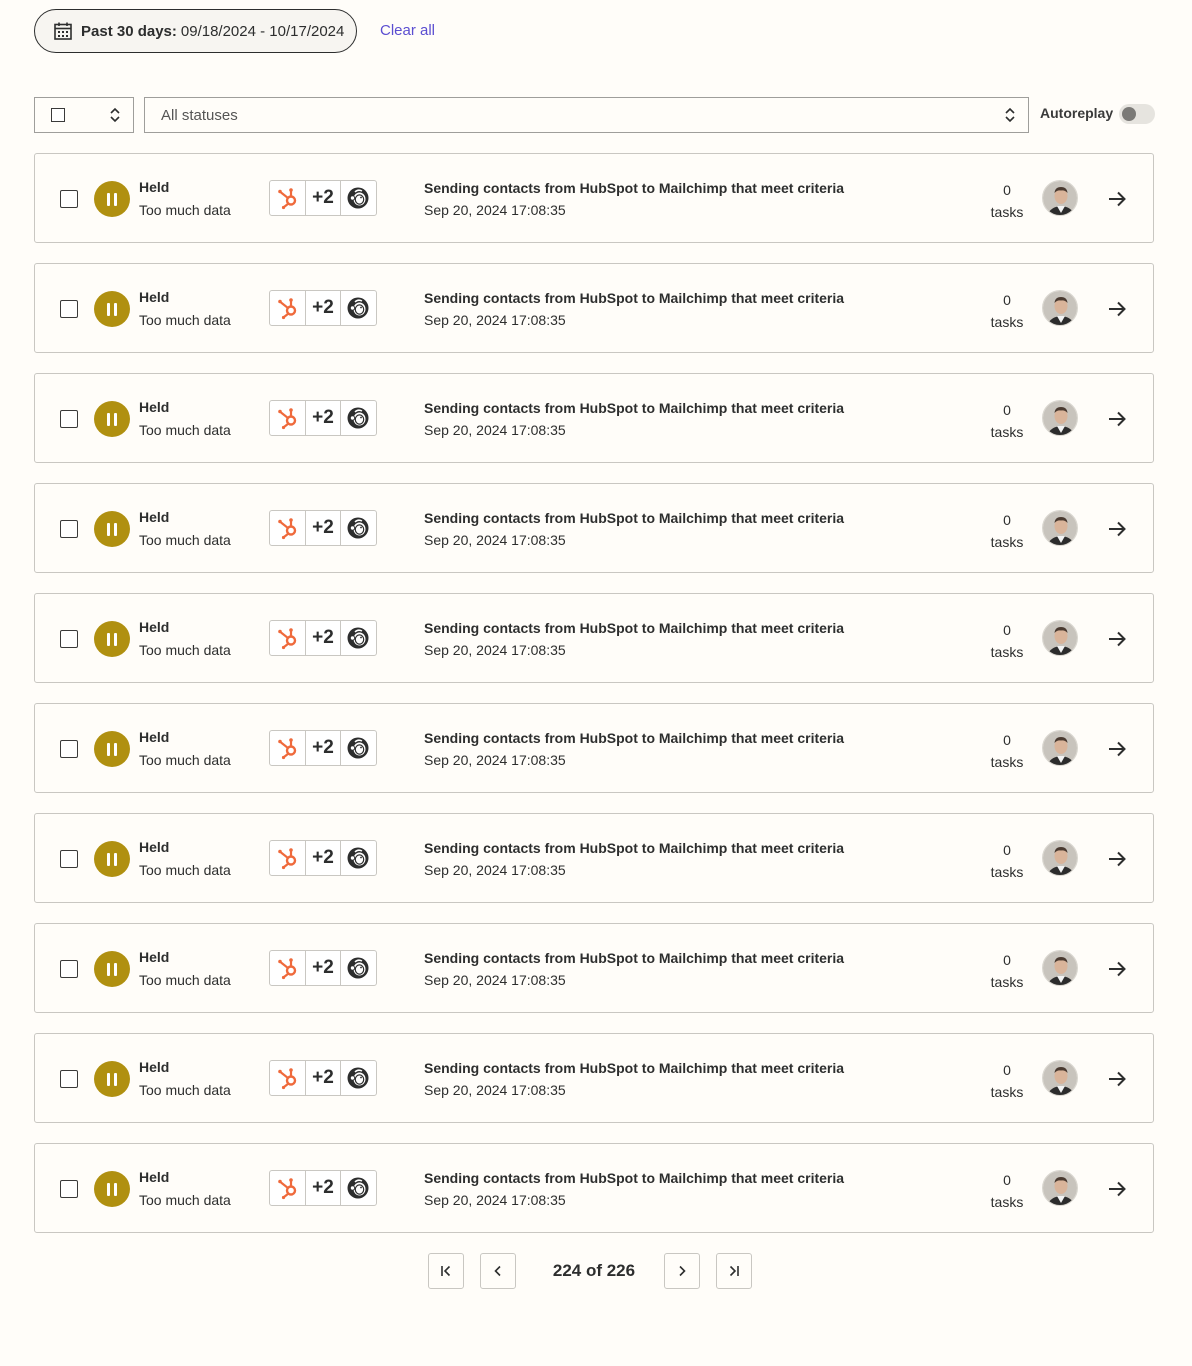 Image resolution: width=1192 pixels, height=1366 pixels. Describe the element at coordinates (195, 31) in the screenshot. I see `date-range-filter: Past 30 days: 09/18/2024 - 10/17/2024` at that location.